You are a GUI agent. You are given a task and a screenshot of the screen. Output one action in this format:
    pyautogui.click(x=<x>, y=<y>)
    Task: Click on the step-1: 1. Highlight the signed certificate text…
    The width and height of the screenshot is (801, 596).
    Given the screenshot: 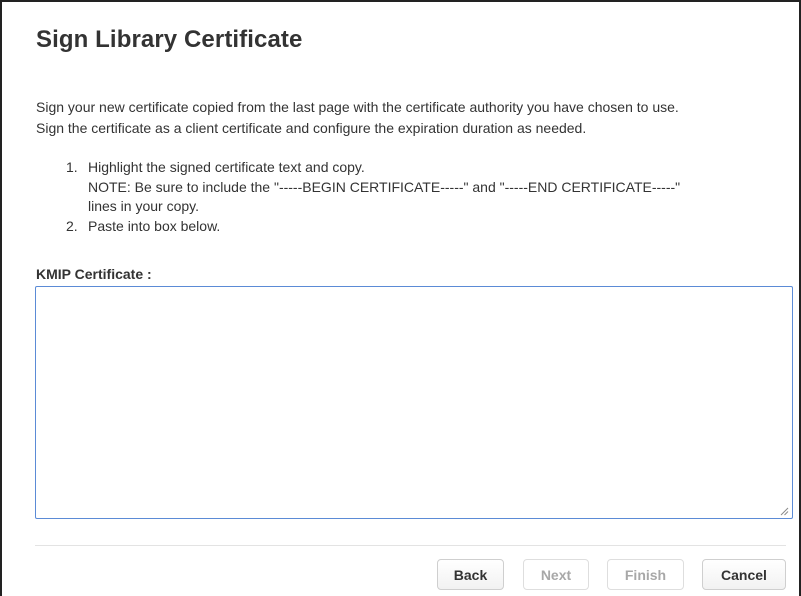 What is the action you would take?
    pyautogui.click(x=426, y=187)
    